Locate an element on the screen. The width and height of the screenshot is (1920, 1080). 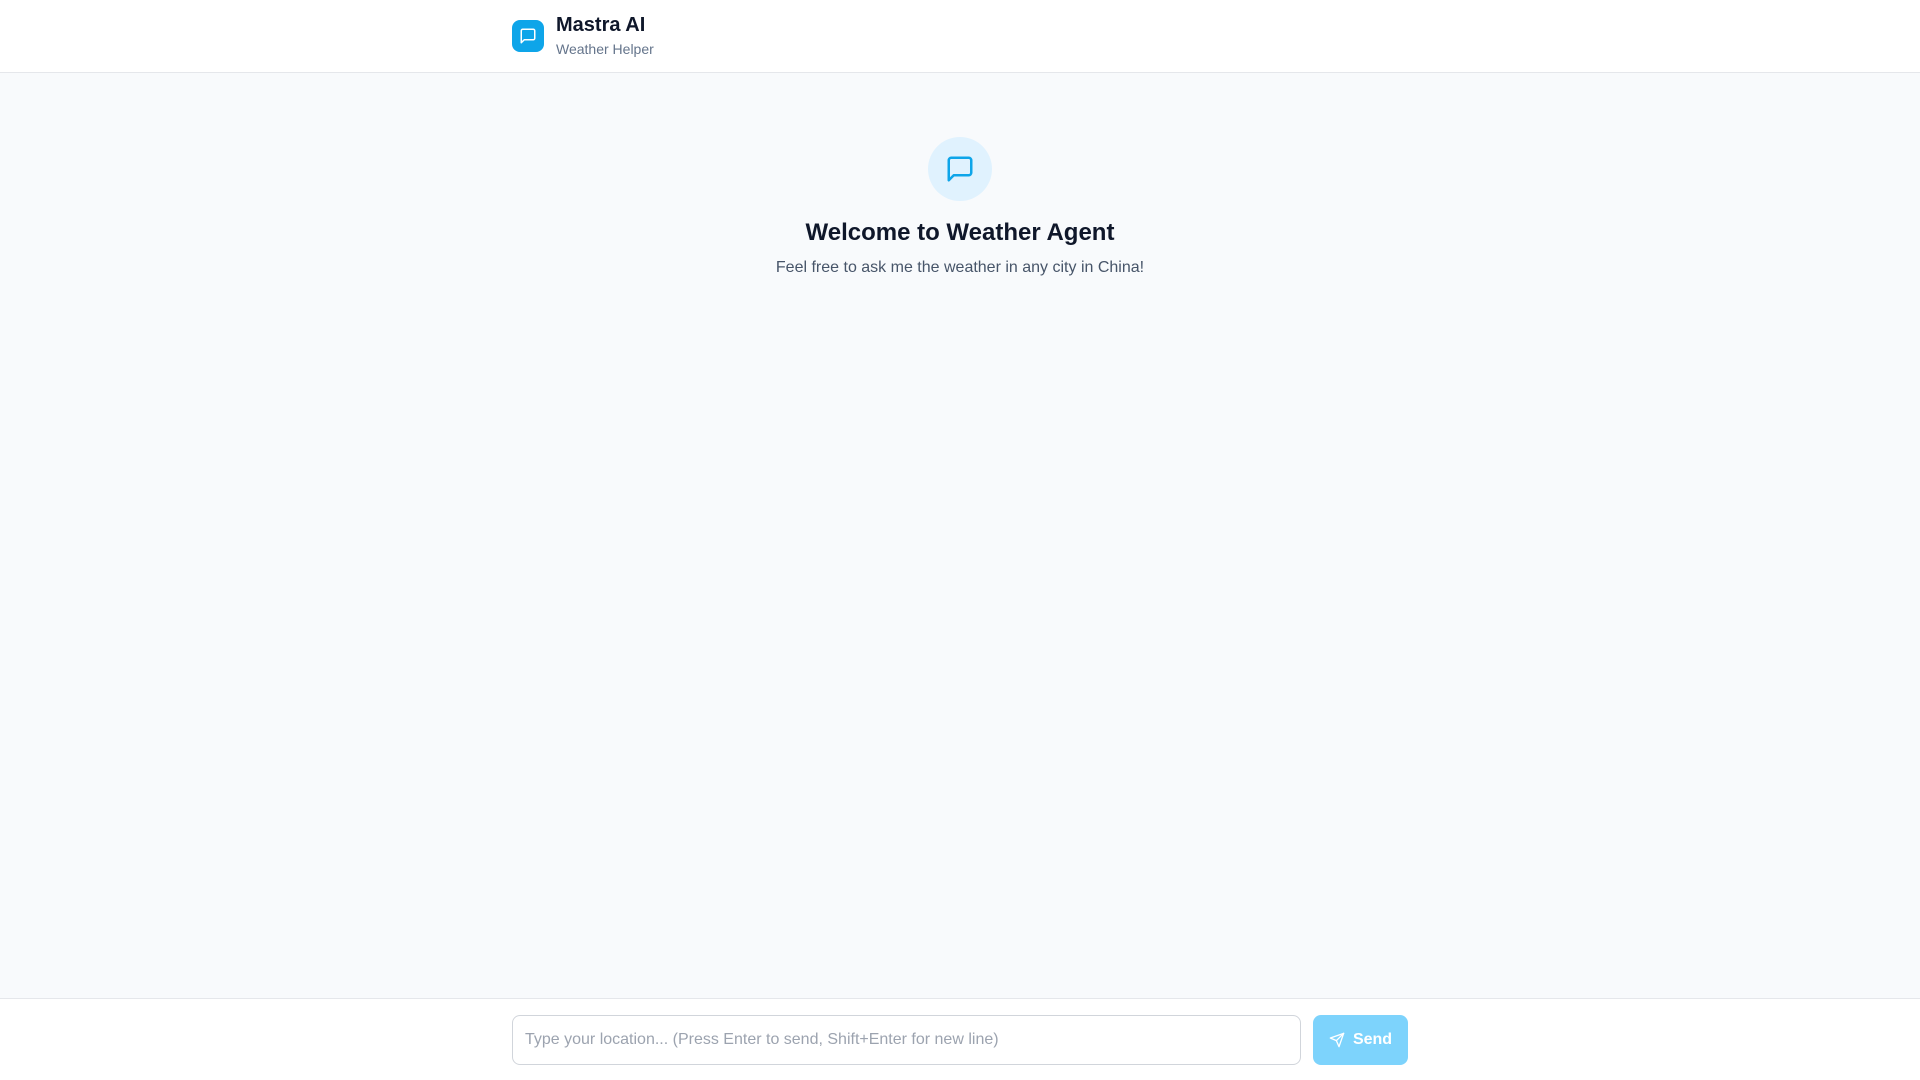
welcome-icon-circle is located at coordinates (960, 169).